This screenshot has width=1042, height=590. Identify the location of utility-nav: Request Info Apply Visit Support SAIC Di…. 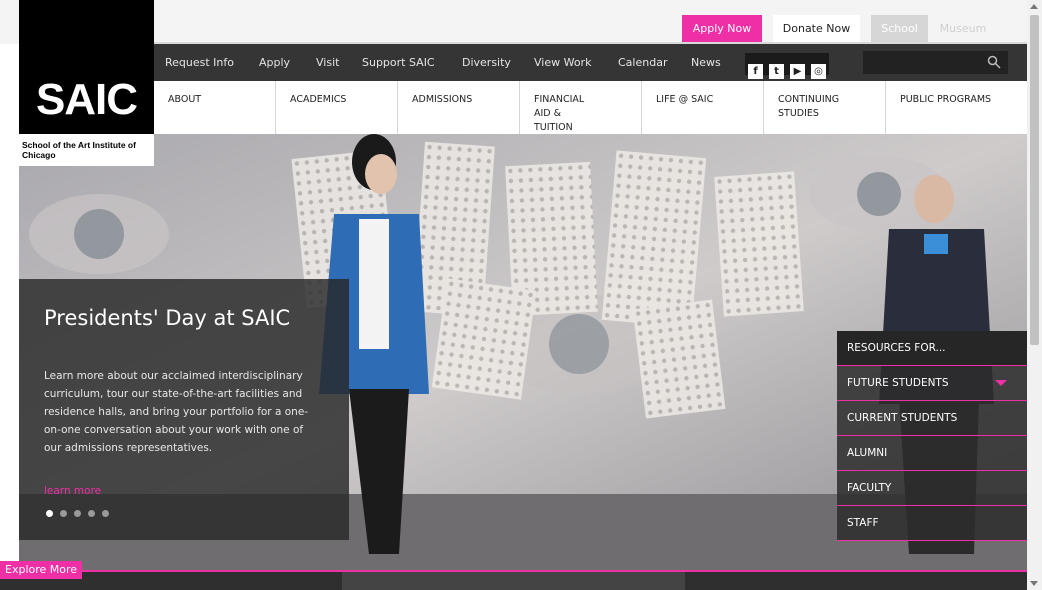
(590, 62).